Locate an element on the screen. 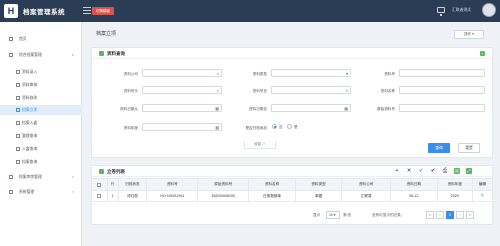 The image size is (500, 246). field-label: 资料号 is located at coordinates (389, 74).